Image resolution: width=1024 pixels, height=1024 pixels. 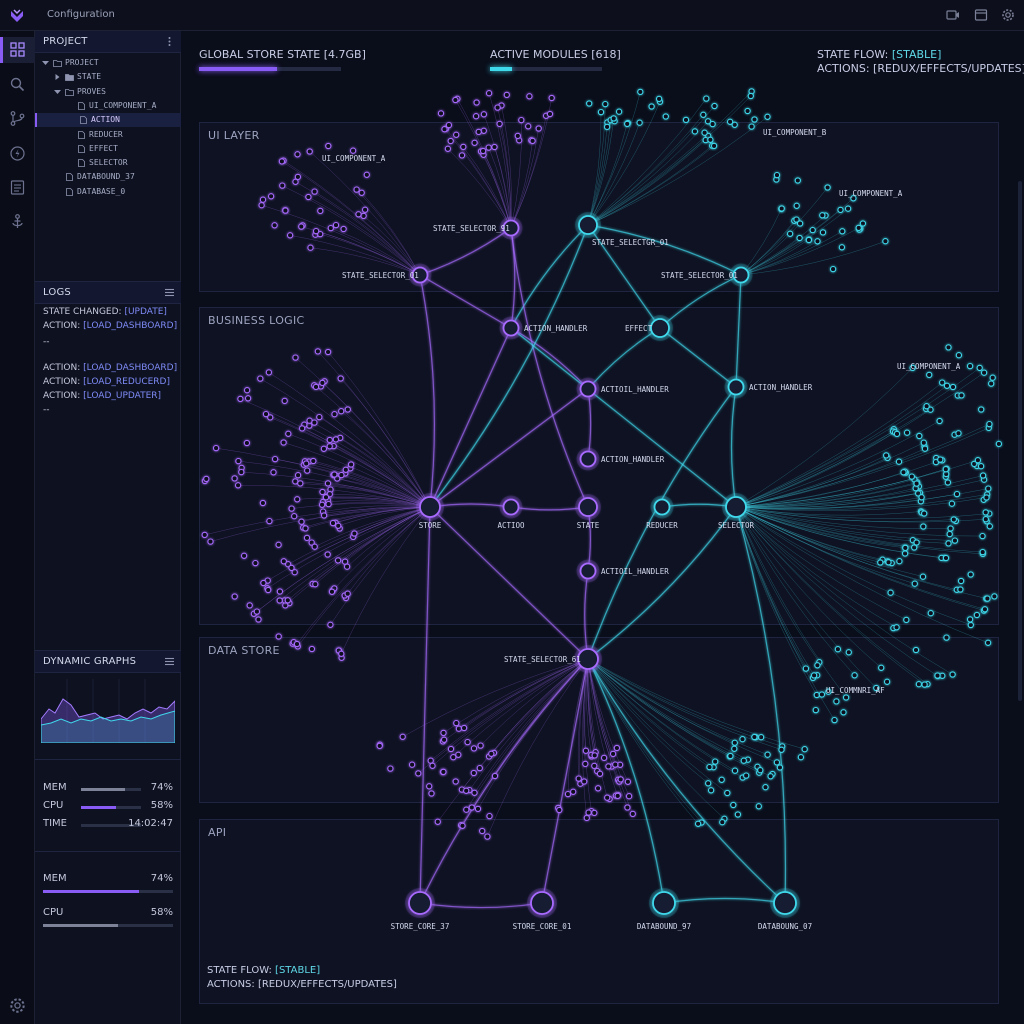 What do you see at coordinates (1020, 441) in the screenshot?
I see `vertical-scrollbar` at bounding box center [1020, 441].